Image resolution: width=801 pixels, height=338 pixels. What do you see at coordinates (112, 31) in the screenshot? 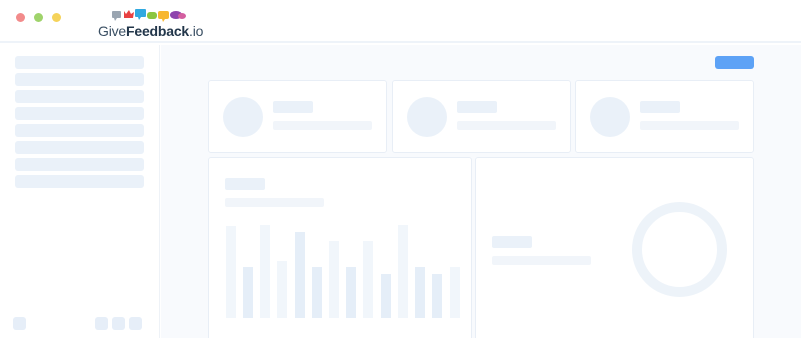
I see `logo-prefix: Give` at bounding box center [112, 31].